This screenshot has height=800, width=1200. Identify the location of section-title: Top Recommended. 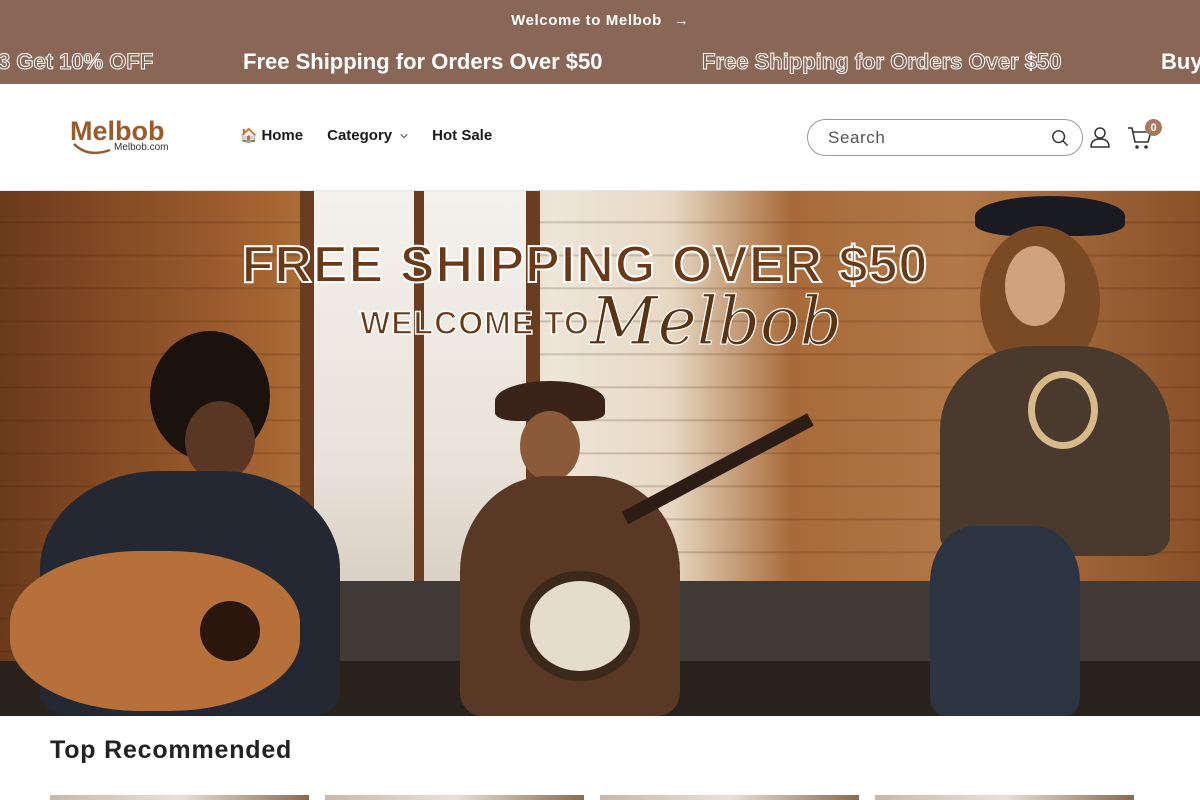
(171, 750).